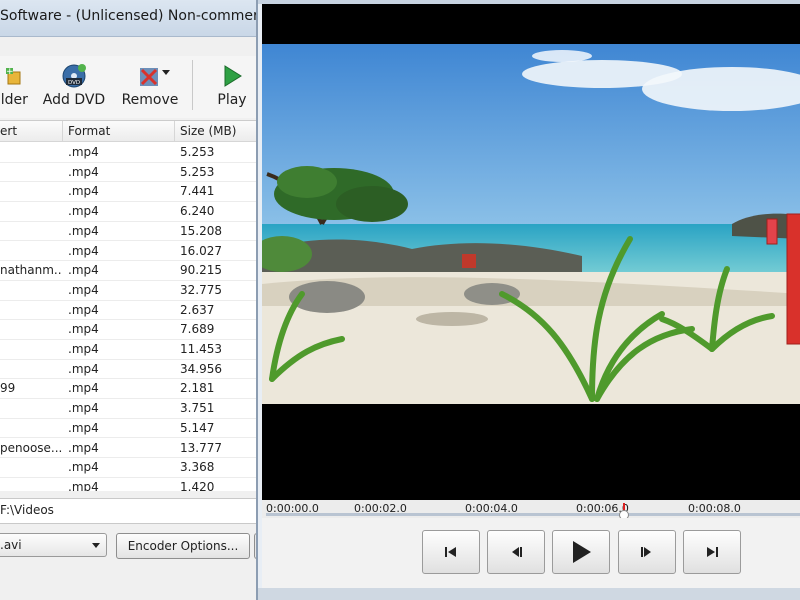 This screenshot has width=800, height=600. What do you see at coordinates (128, 329) in the screenshot?
I see `table-row: .mp4 7.689` at bounding box center [128, 329].